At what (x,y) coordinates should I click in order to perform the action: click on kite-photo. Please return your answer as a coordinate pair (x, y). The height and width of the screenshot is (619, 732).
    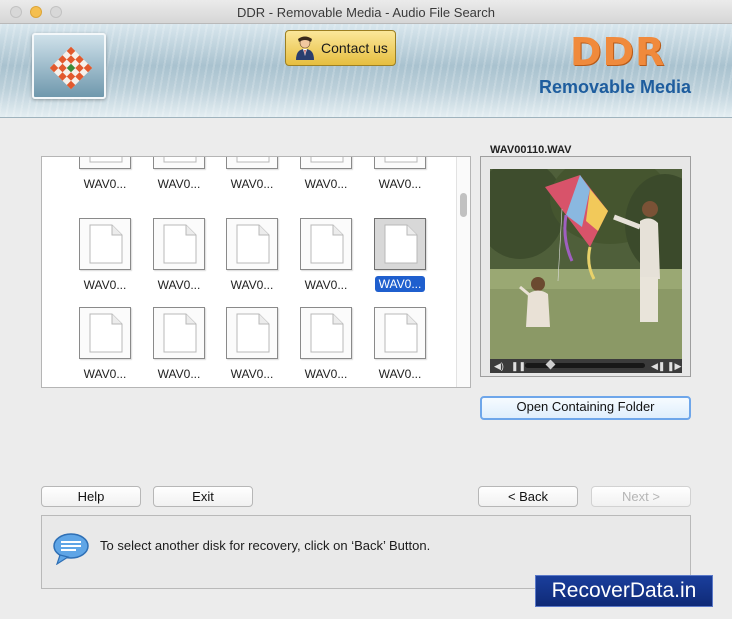
    Looking at the image, I should click on (586, 264).